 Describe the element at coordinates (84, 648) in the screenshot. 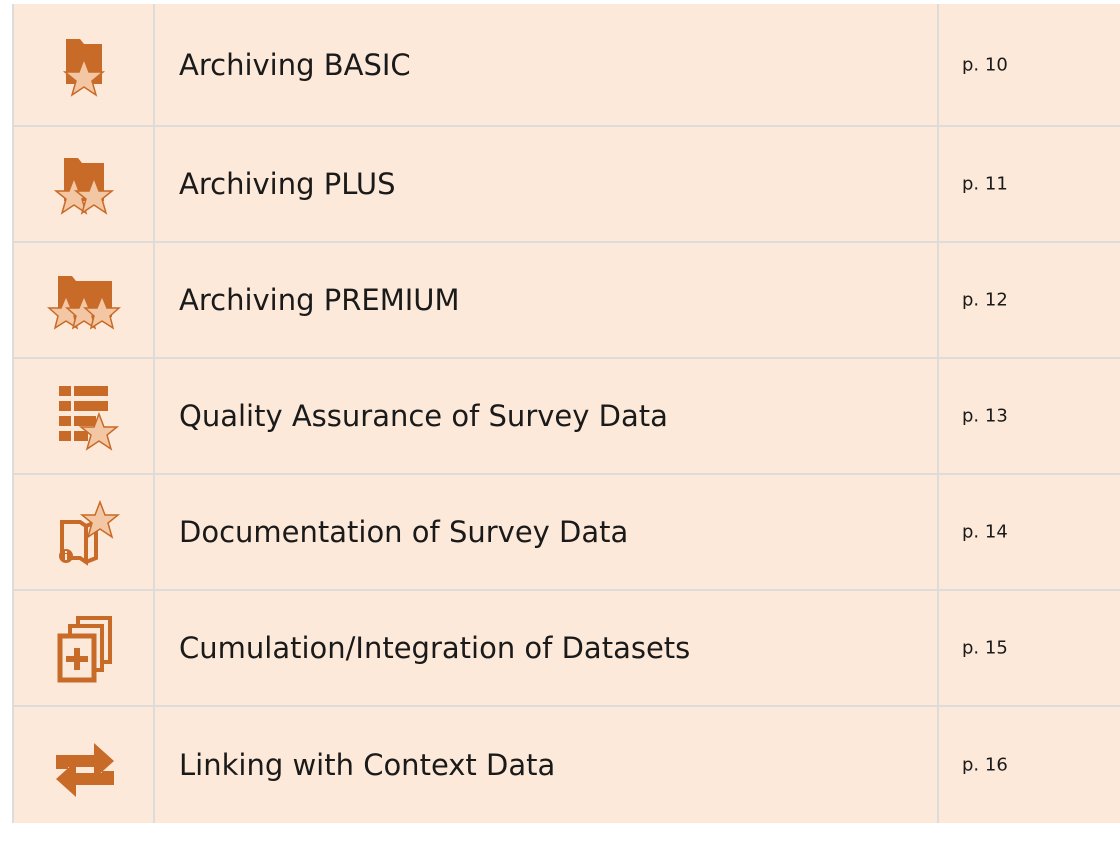

I see `stacked-plus-icon` at that location.